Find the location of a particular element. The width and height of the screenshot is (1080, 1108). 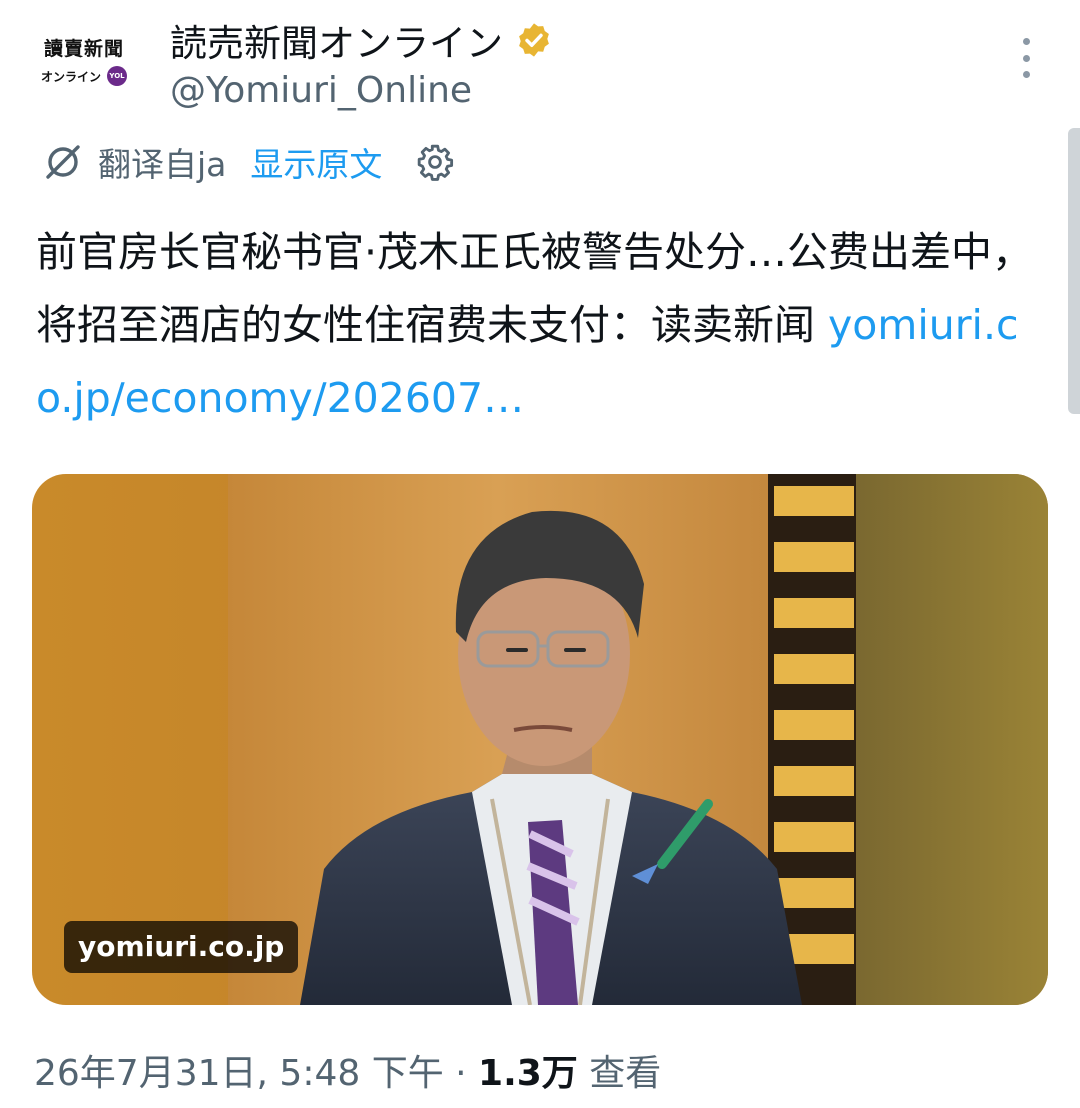

translation-row: 翻译自ja 显示原文 is located at coordinates (248, 162).